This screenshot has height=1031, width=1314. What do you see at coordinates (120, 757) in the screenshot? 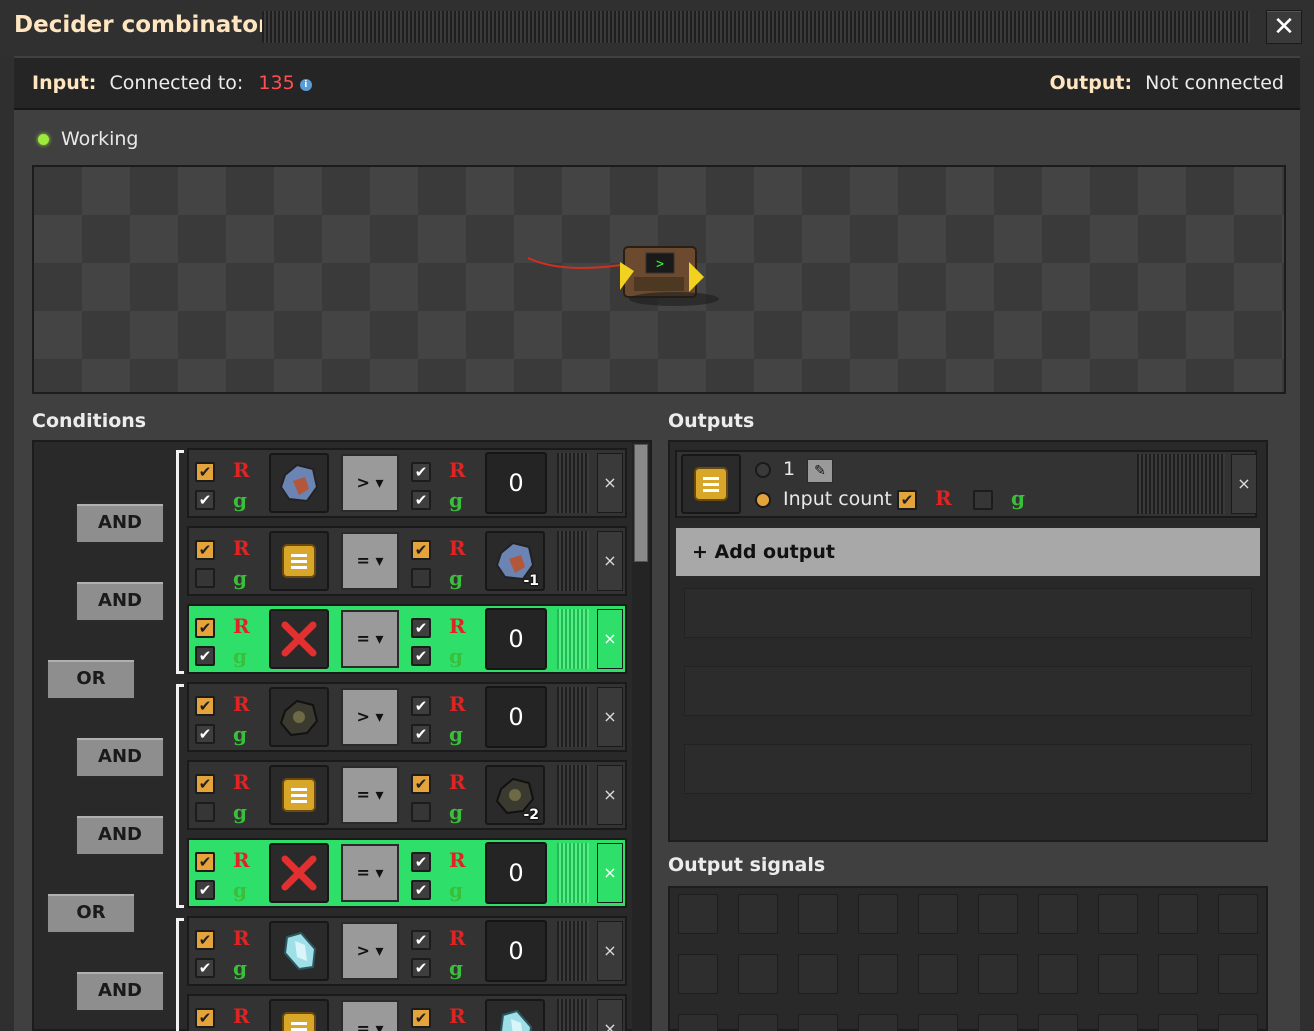
I see `and-button-3: AND` at bounding box center [120, 757].